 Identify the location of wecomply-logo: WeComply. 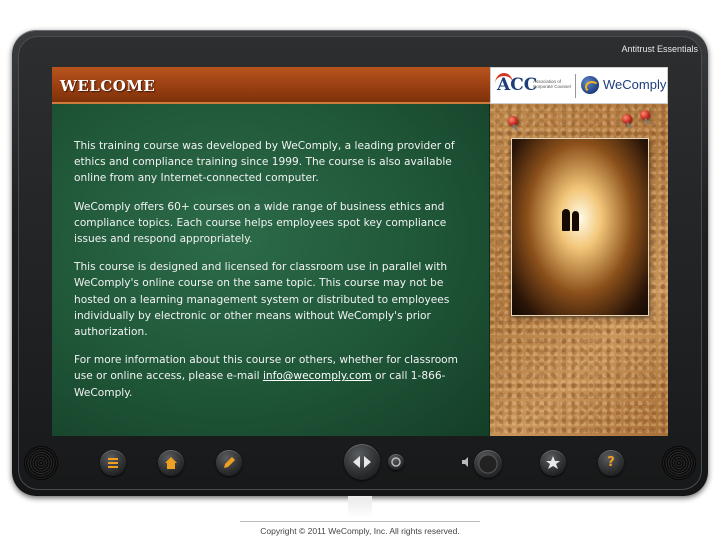
(624, 86).